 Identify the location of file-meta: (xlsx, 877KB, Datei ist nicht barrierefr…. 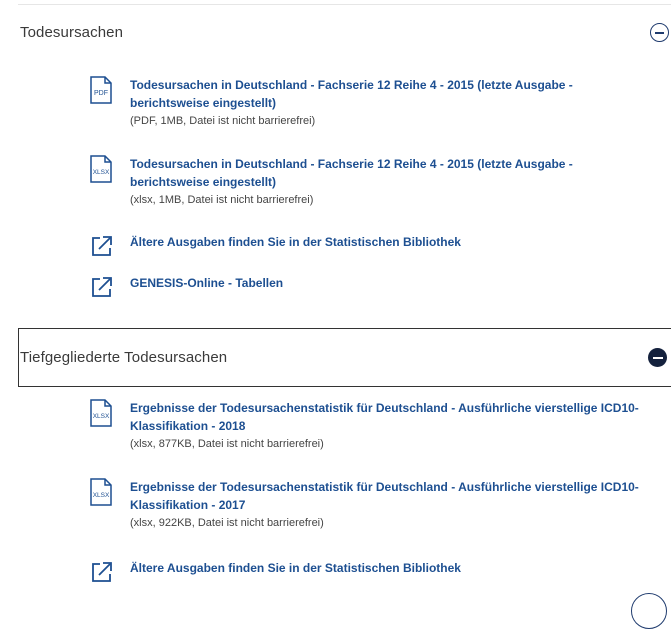
(227, 444).